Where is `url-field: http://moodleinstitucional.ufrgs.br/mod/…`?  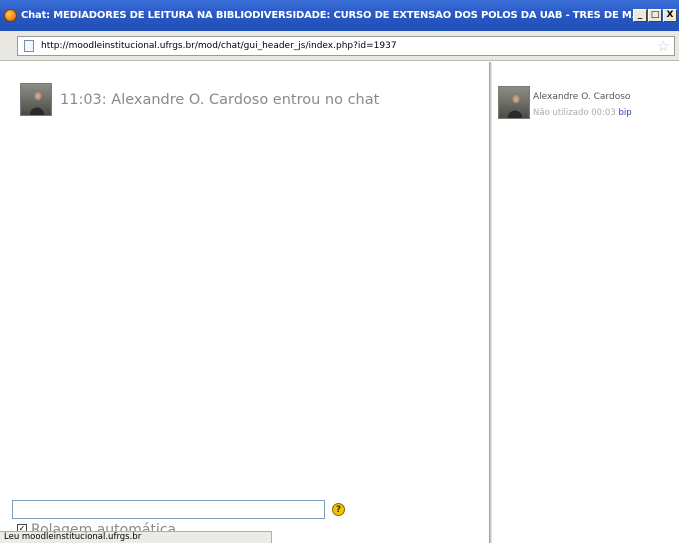 url-field: http://moodleinstitucional.ufrgs.br/mod/… is located at coordinates (346, 46).